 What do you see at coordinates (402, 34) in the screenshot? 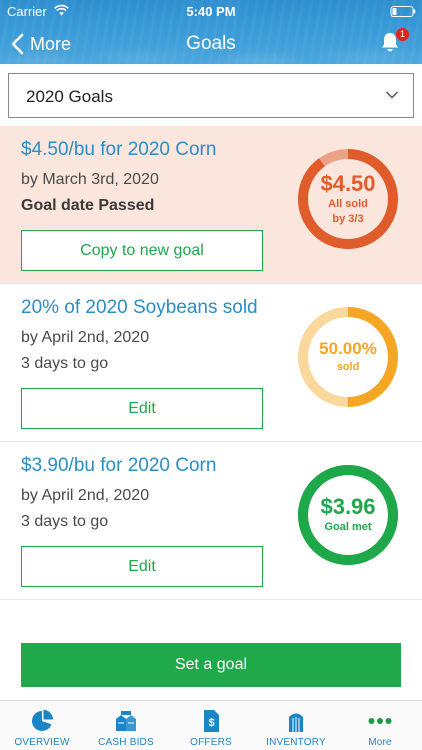
I see `notification-badge: 1` at bounding box center [402, 34].